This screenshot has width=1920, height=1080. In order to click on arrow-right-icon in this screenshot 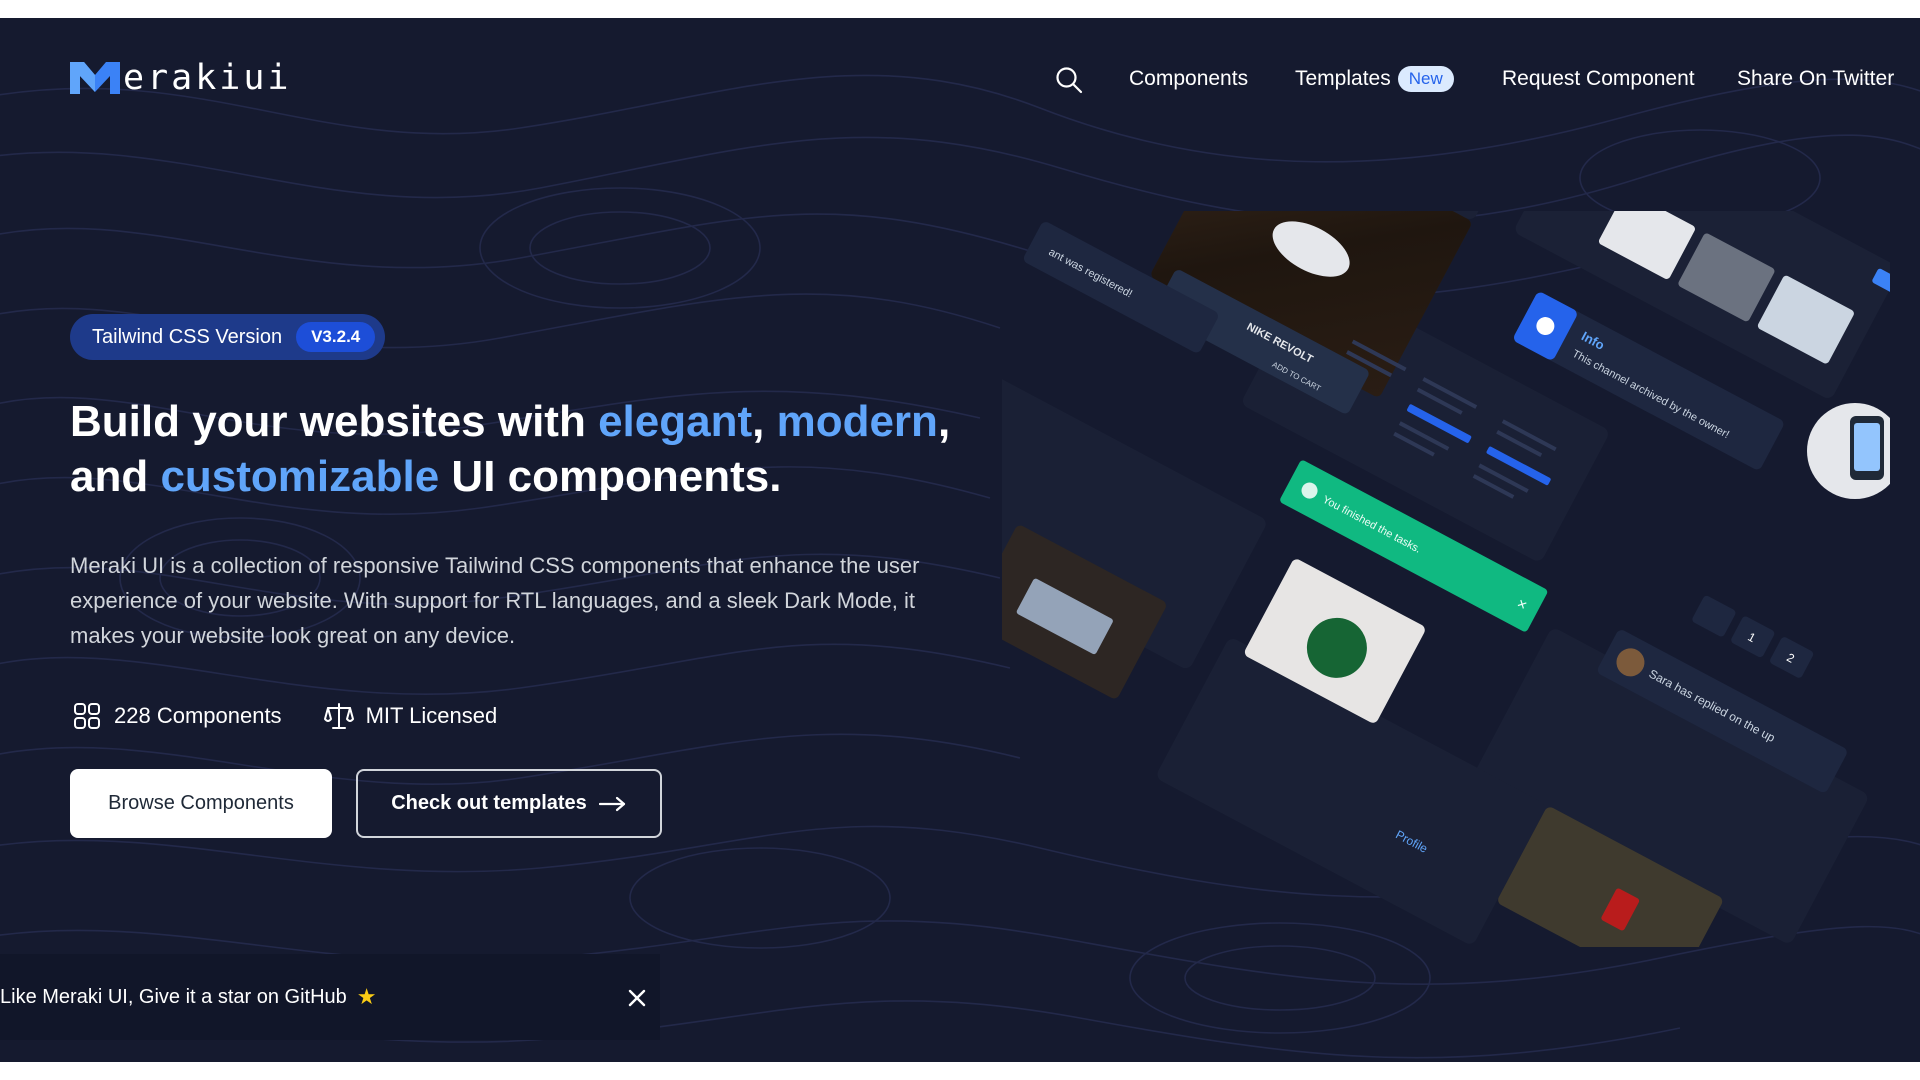, I will do `click(611, 803)`.